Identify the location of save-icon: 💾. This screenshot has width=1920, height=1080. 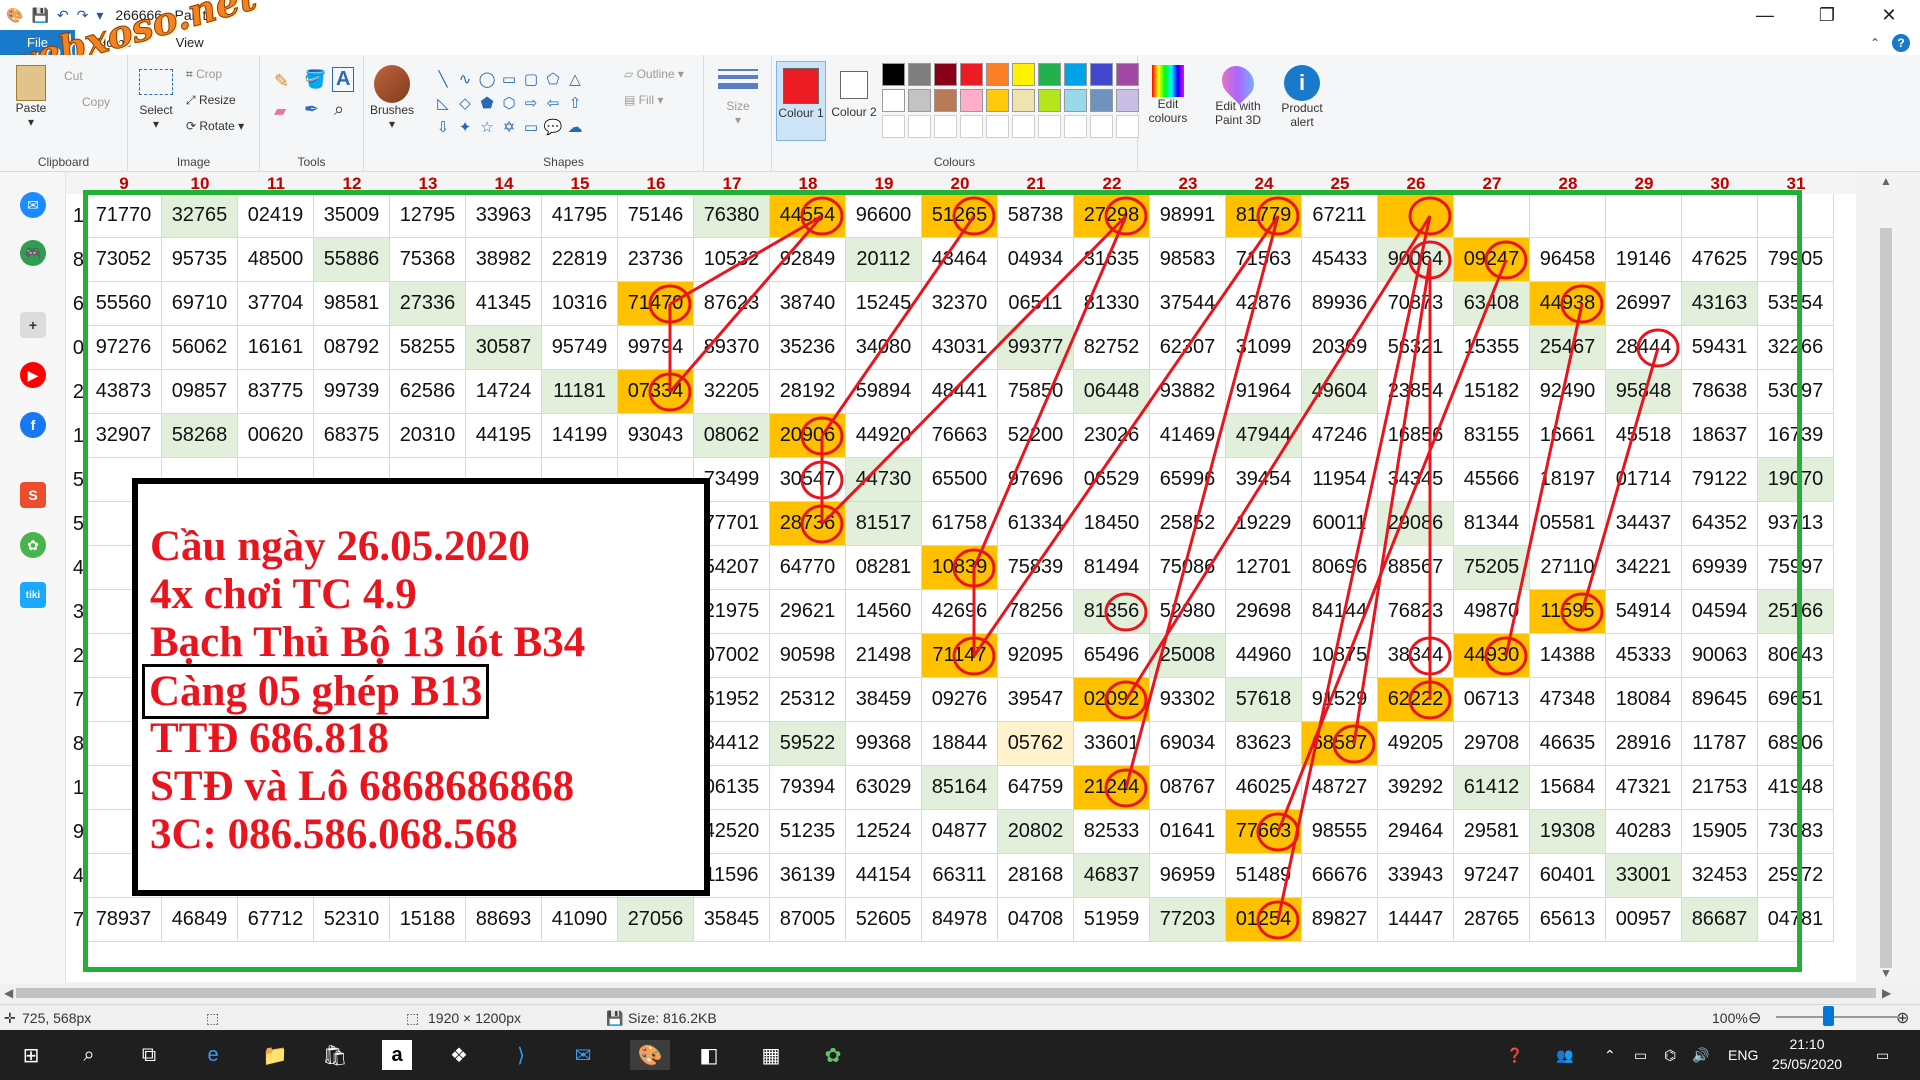
(39, 15).